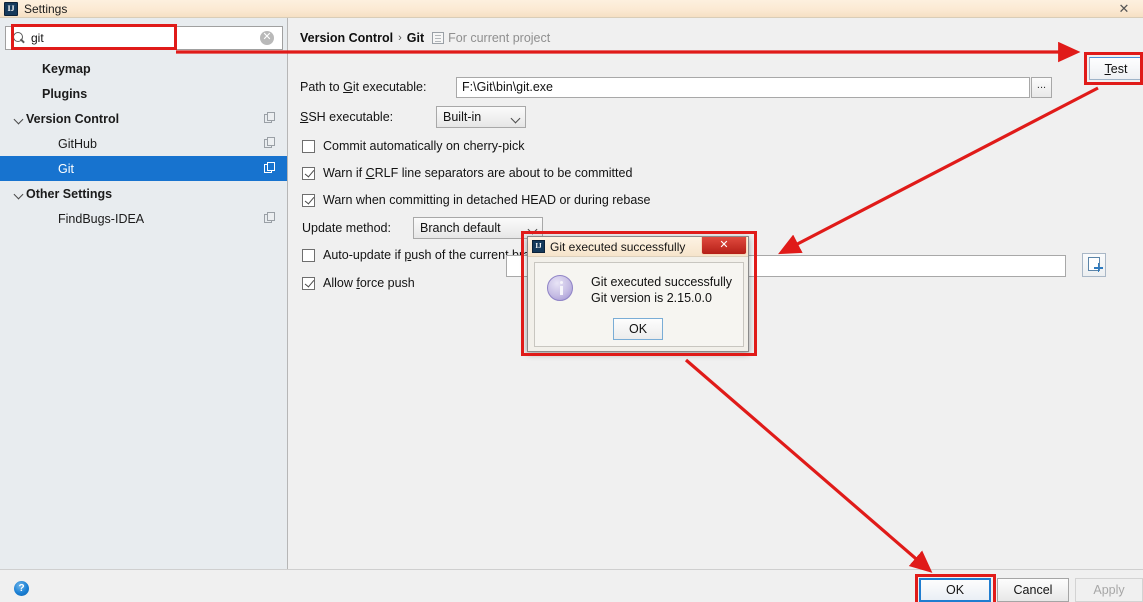  What do you see at coordinates (618, 246) in the screenshot?
I see `dialog-title: Git executed successfully` at bounding box center [618, 246].